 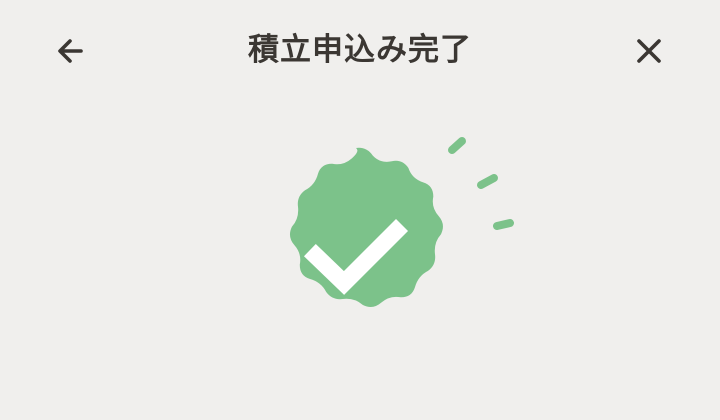 I want to click on arrow-left-icon, so click(x=70, y=51).